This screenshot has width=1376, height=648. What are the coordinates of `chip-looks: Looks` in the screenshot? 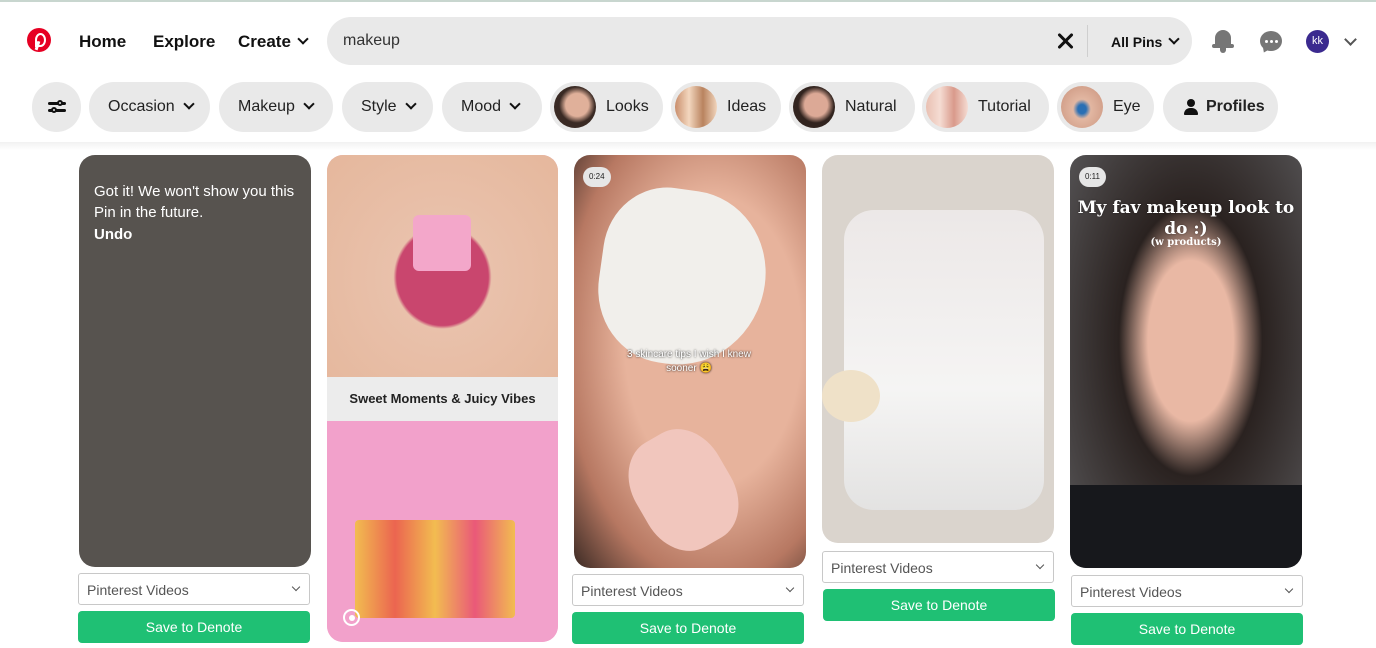 It's located at (606, 107).